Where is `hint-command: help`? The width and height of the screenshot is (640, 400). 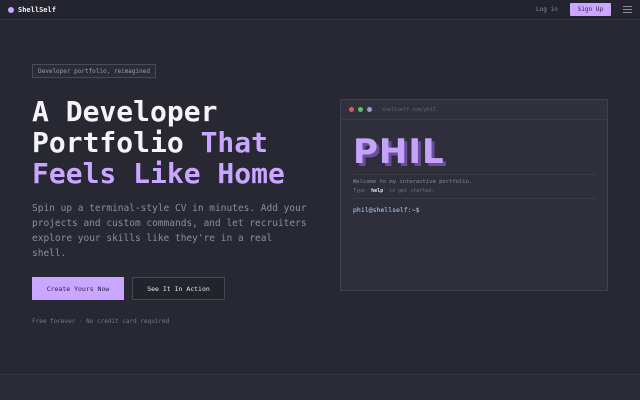
hint-command: help is located at coordinates (377, 191).